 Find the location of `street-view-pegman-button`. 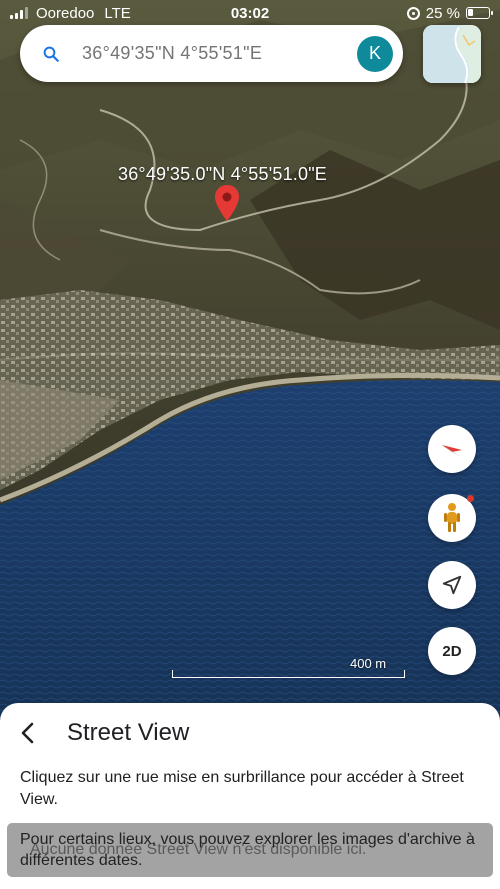

street-view-pegman-button is located at coordinates (452, 518).